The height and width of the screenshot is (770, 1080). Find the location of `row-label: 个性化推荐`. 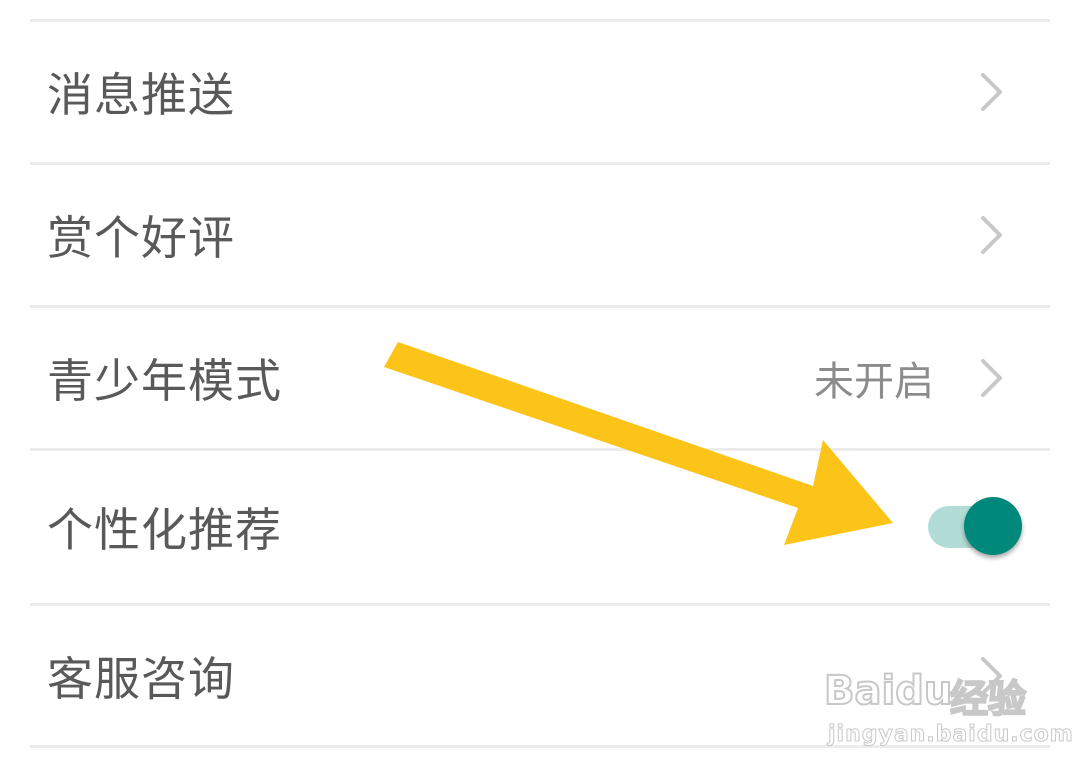

row-label: 个性化推荐 is located at coordinates (164, 530).